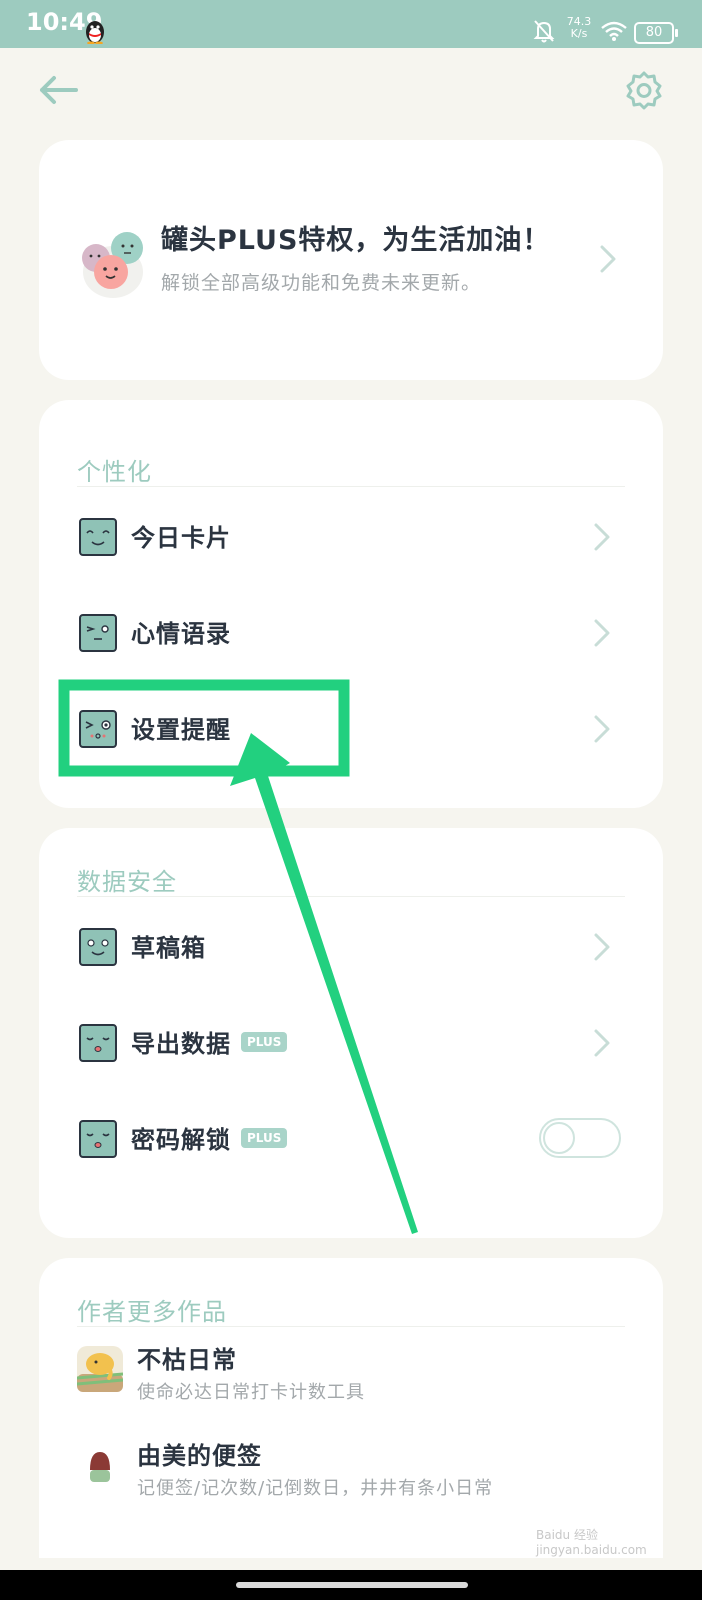  Describe the element at coordinates (168, 948) in the screenshot. I see `menu-item-label: 草稿箱` at that location.